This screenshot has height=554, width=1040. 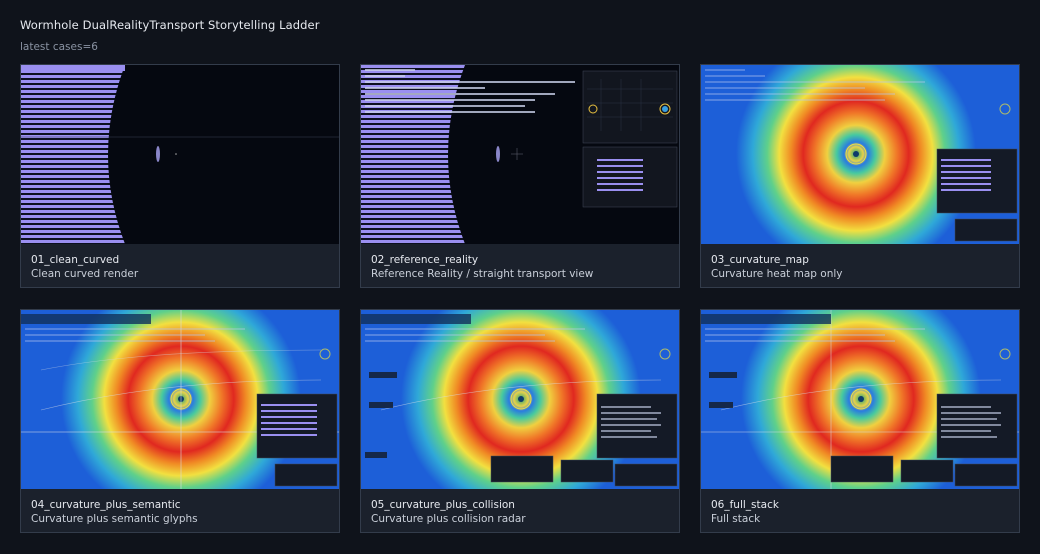 I want to click on case-card: 06_full_stack Full stack, so click(x=860, y=421).